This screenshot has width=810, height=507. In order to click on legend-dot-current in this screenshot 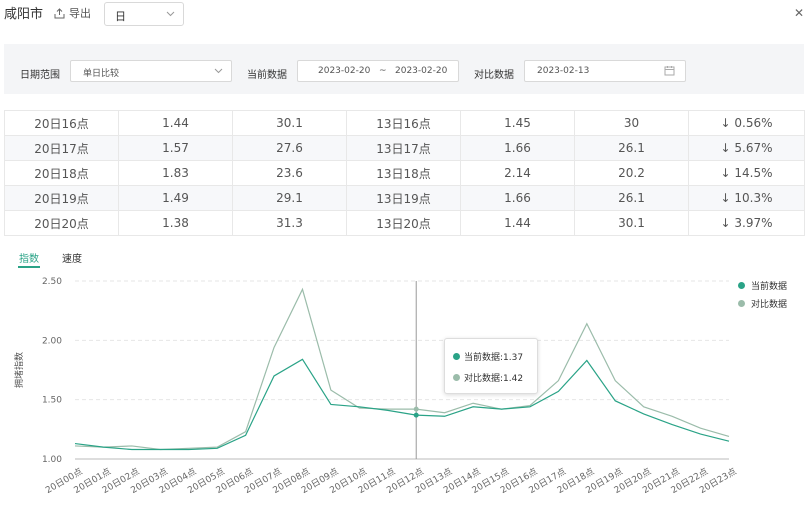, I will do `click(741, 285)`.